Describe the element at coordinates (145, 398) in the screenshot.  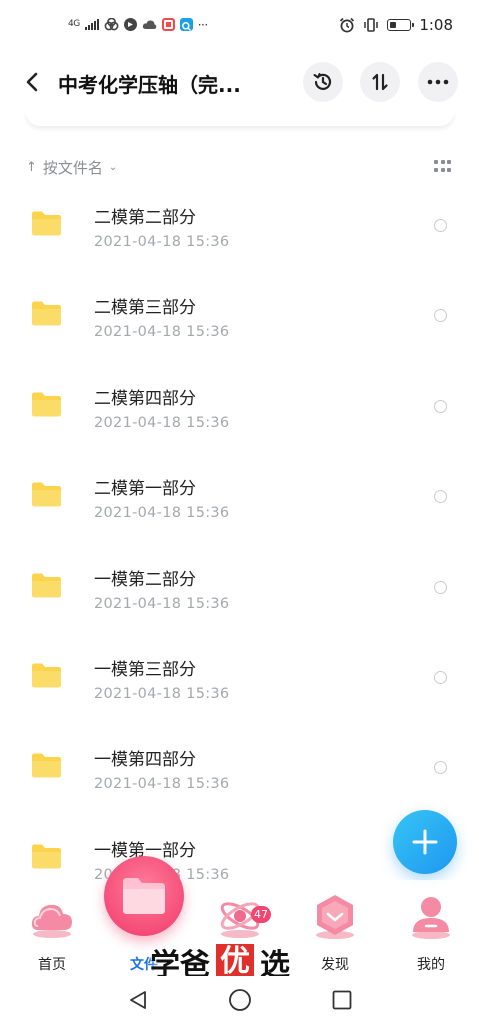
I see `file-name: 二模第四部分` at that location.